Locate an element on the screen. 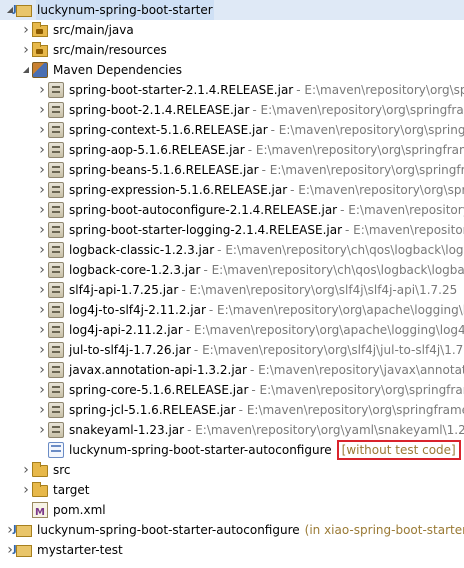 Image resolution: width=464 pixels, height=568 pixels. maven-dependencies: ◢ Maven Dependencies is located at coordinates (232, 70).